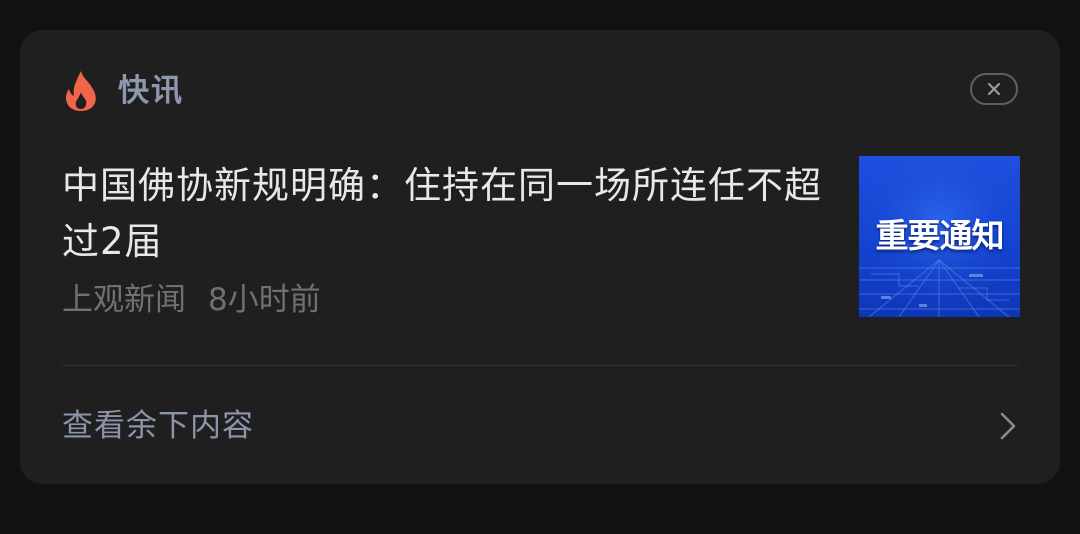 The height and width of the screenshot is (534, 1080). I want to click on article-thumbnail: 重要通知, so click(939, 236).